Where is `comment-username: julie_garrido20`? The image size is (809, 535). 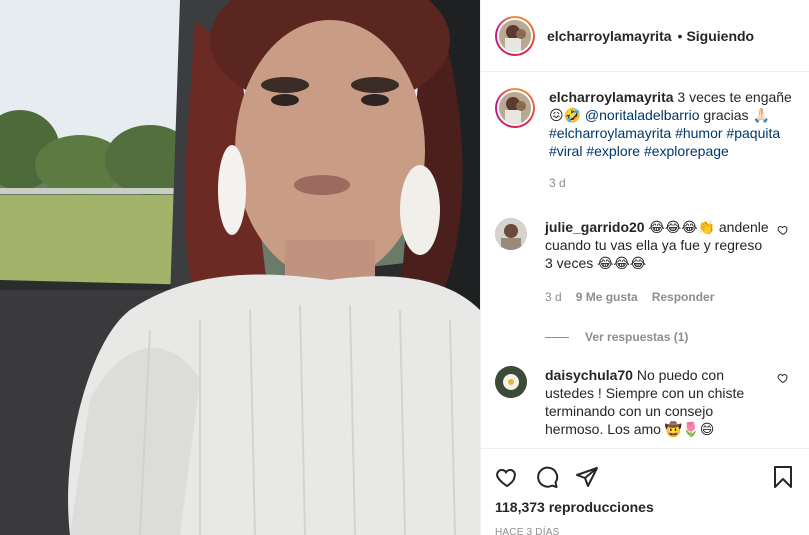 comment-username: julie_garrido20 is located at coordinates (595, 227).